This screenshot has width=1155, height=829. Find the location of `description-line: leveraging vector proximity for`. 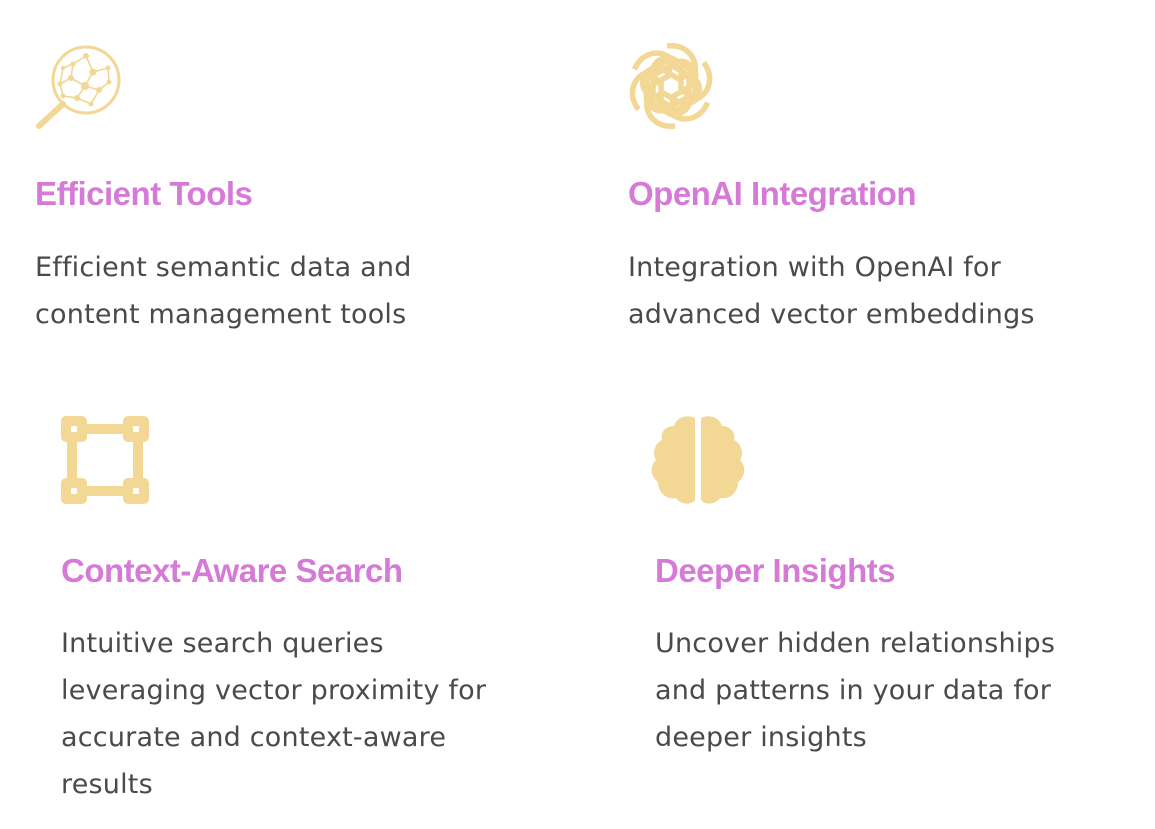

description-line: leveraging vector proximity for is located at coordinates (274, 690).